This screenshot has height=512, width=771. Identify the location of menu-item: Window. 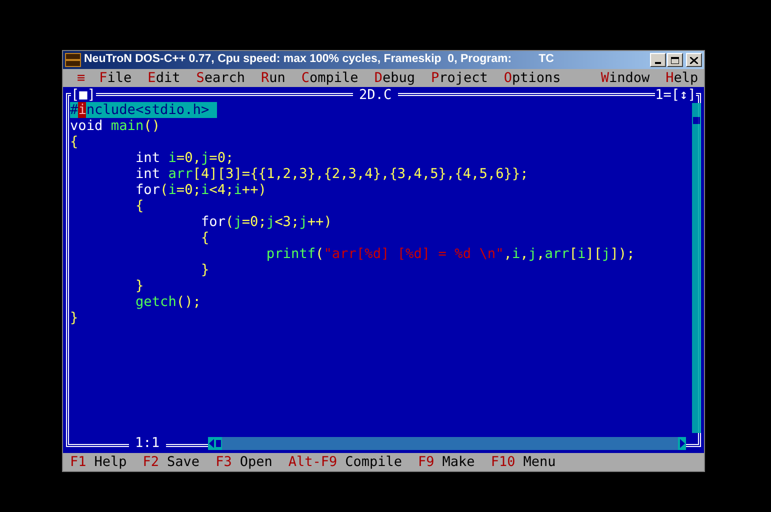
(625, 78).